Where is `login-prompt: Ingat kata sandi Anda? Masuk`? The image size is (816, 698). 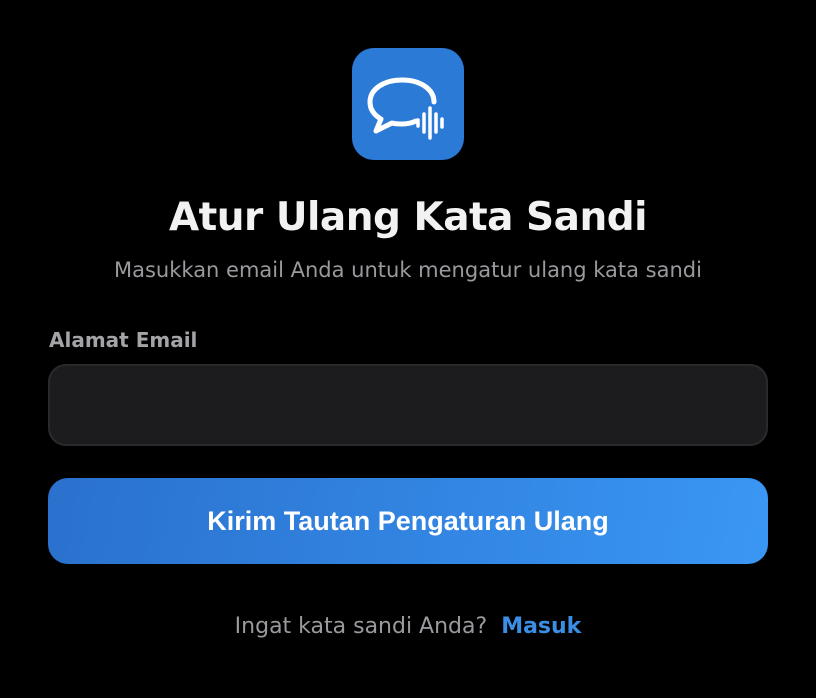
login-prompt: Ingat kata sandi Anda? Masuk is located at coordinates (408, 628).